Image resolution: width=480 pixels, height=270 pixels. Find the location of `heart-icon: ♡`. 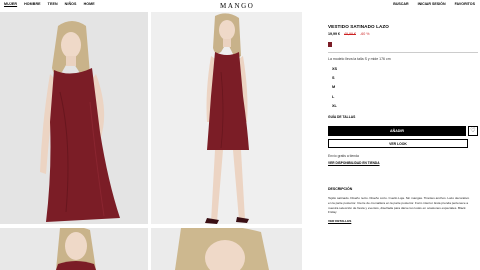

heart-icon: ♡ is located at coordinates (473, 131).